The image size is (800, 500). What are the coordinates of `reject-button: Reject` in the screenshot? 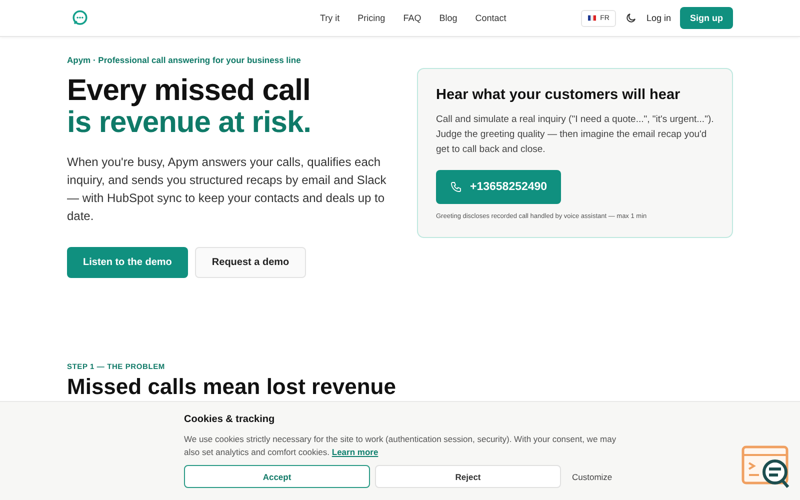 It's located at (468, 476).